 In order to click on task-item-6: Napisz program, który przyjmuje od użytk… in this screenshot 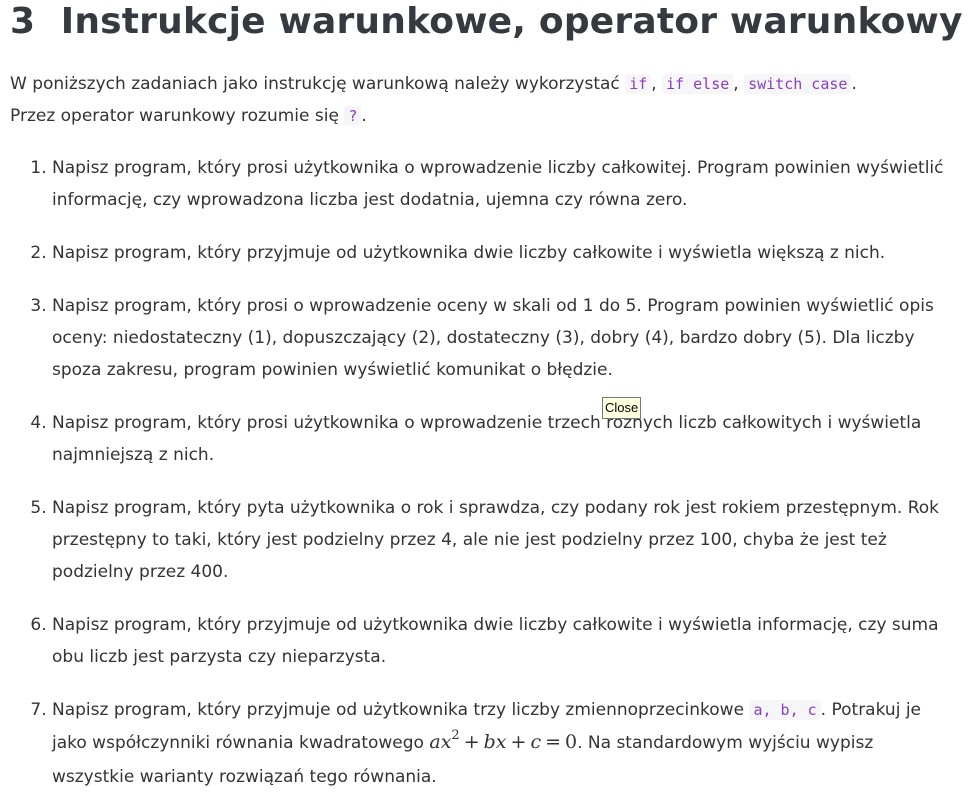, I will do `click(499, 641)`.